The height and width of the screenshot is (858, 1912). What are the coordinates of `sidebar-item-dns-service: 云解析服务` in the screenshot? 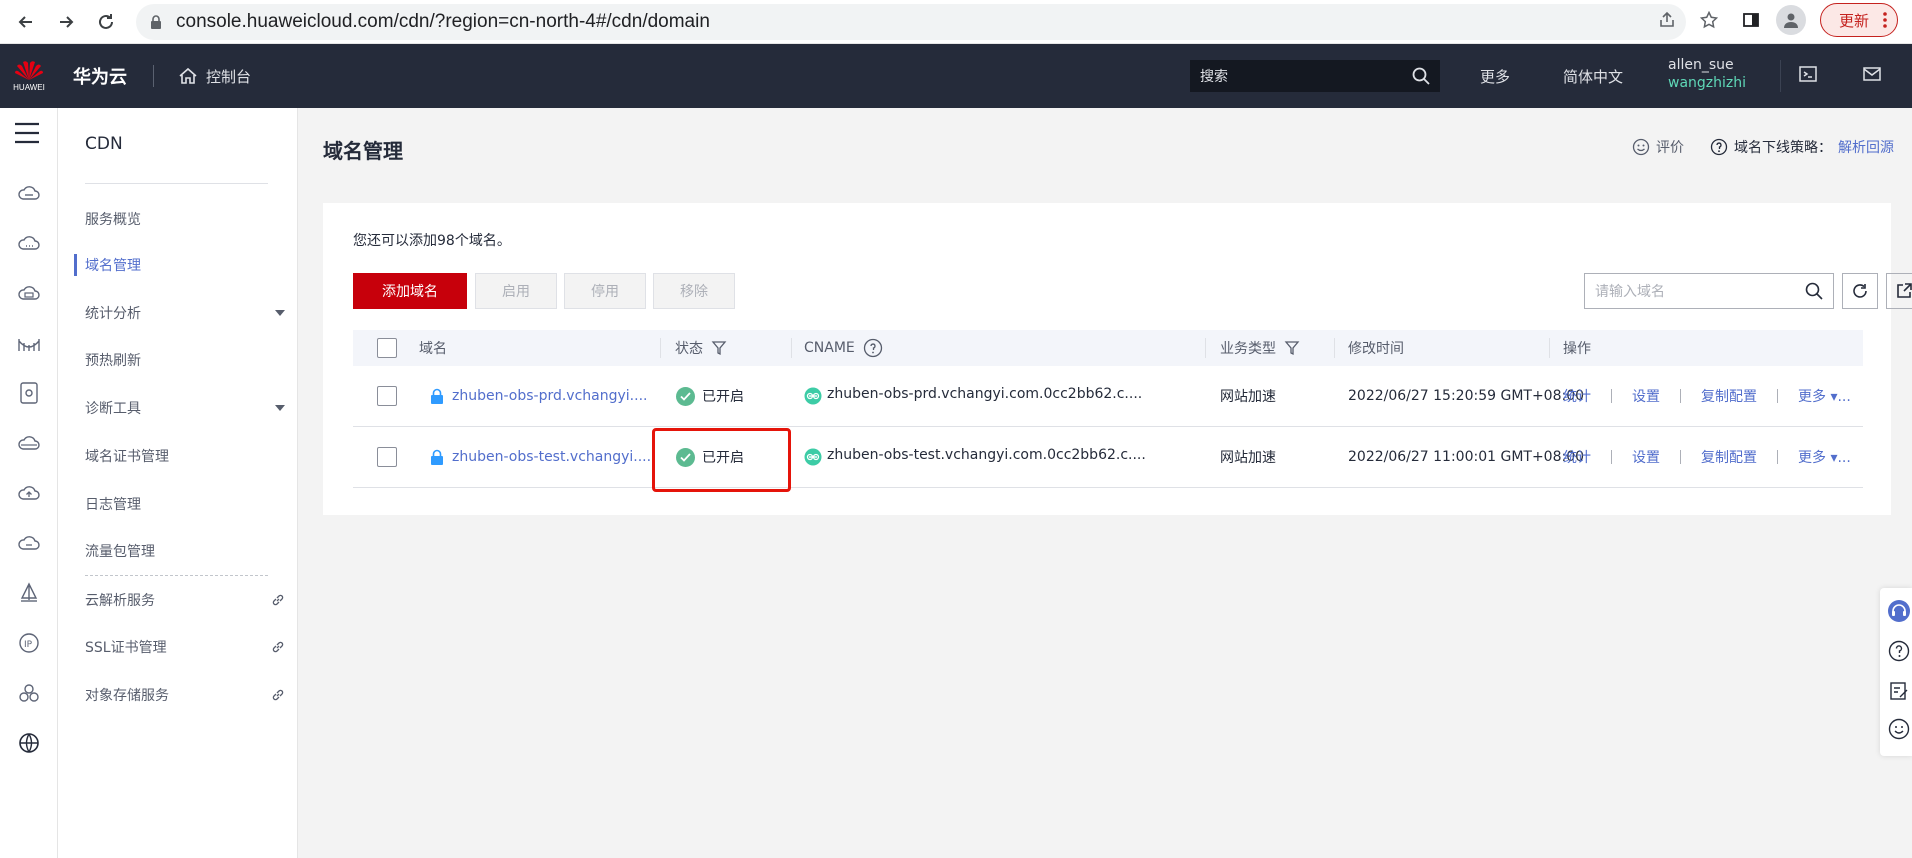 It's located at (185, 600).